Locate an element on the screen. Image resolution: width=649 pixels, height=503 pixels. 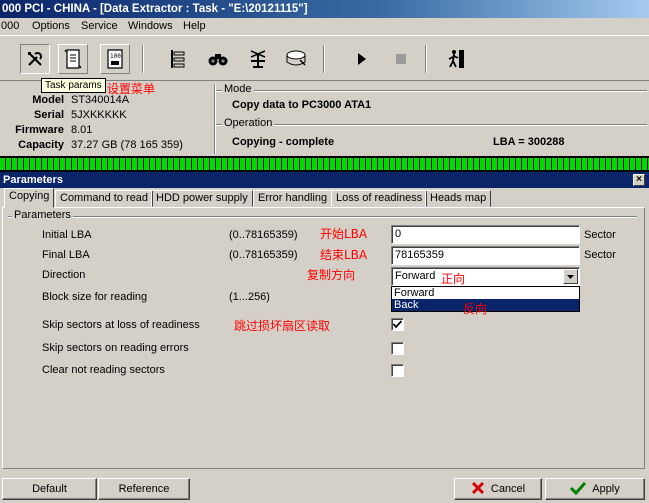
skip-errors-label: Skip sectors on reading errors is located at coordinates (115, 348).